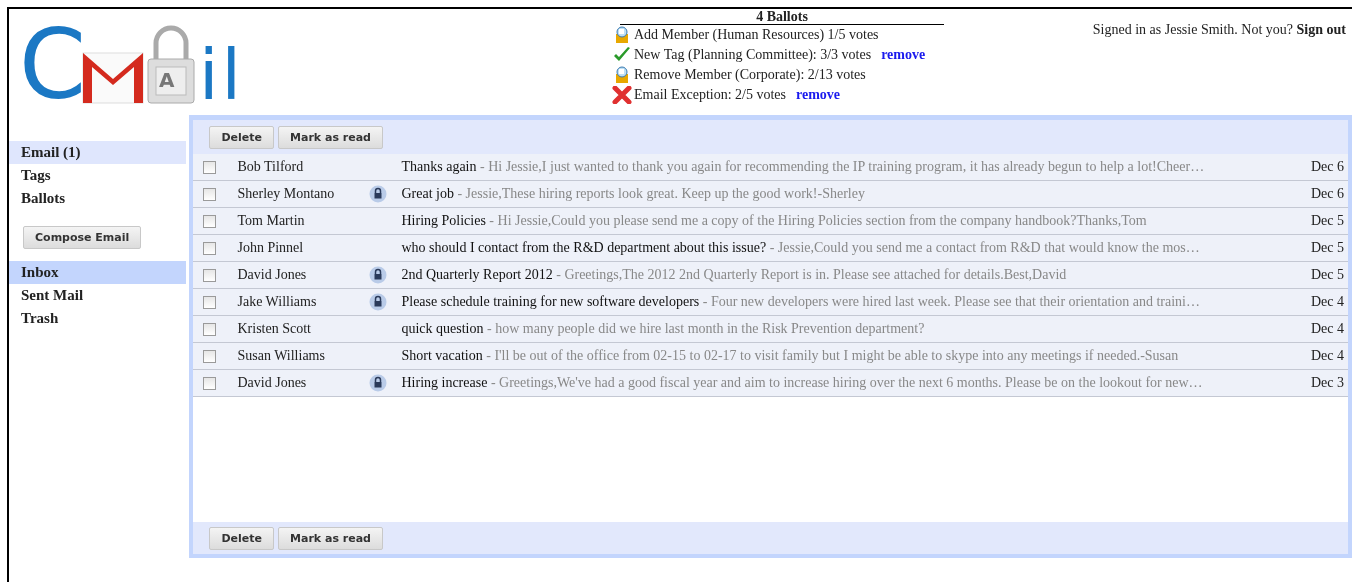  I want to click on message-row: Tom Martin Hiring Policies - Hi Jessie,Could you please send me a copy of the Hiring Policies section from the company handbook?Thanks,Tom Dec 5, so click(770, 221).